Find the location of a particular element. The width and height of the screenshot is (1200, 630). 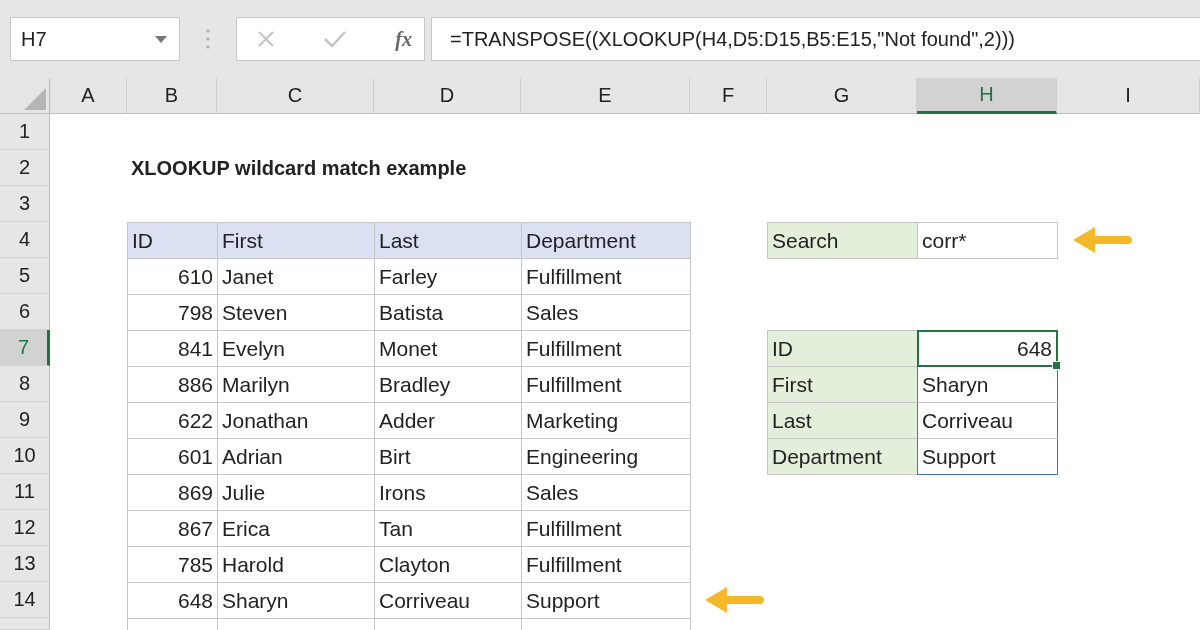

row-header: 12 is located at coordinates (25, 528).